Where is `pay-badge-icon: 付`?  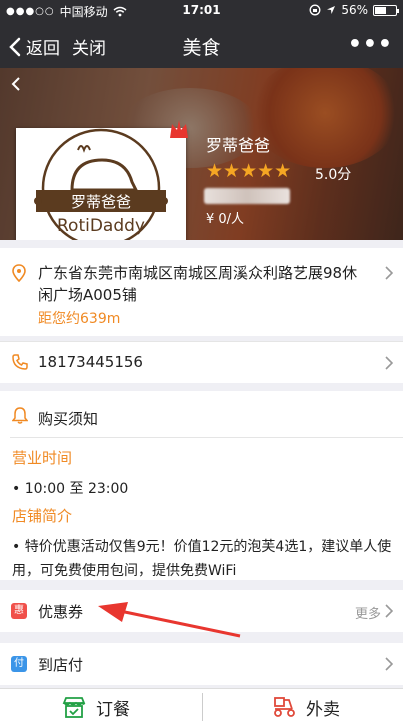 pay-badge-icon: 付 is located at coordinates (19, 664).